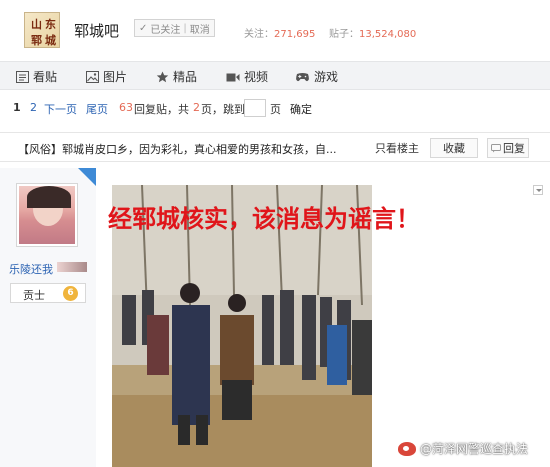 Image resolution: width=550 pixels, height=467 pixels. I want to click on video-icon, so click(233, 77).